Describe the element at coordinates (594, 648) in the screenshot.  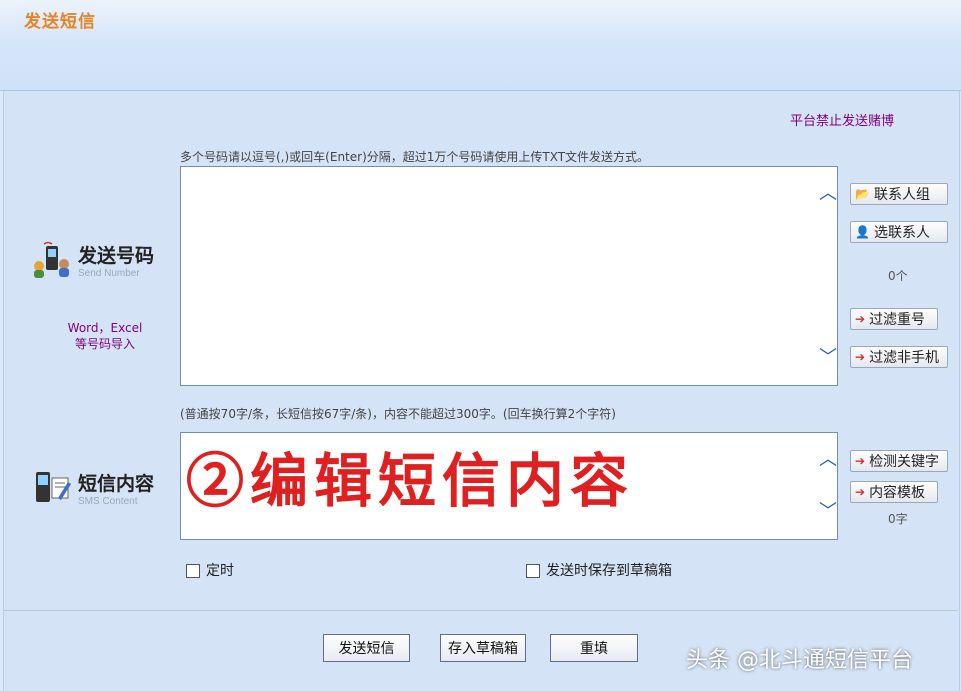
I see `reset-button: 重填` at that location.